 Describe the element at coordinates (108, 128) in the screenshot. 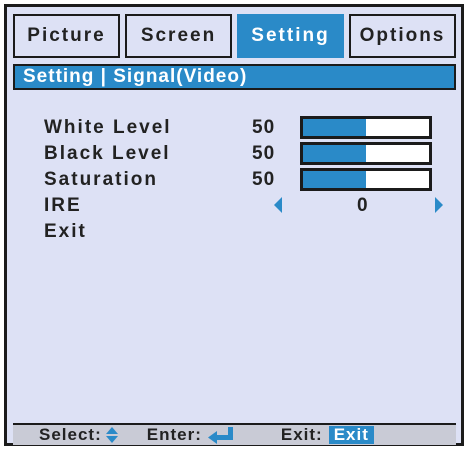

I see `white-level-label: White Level` at that location.